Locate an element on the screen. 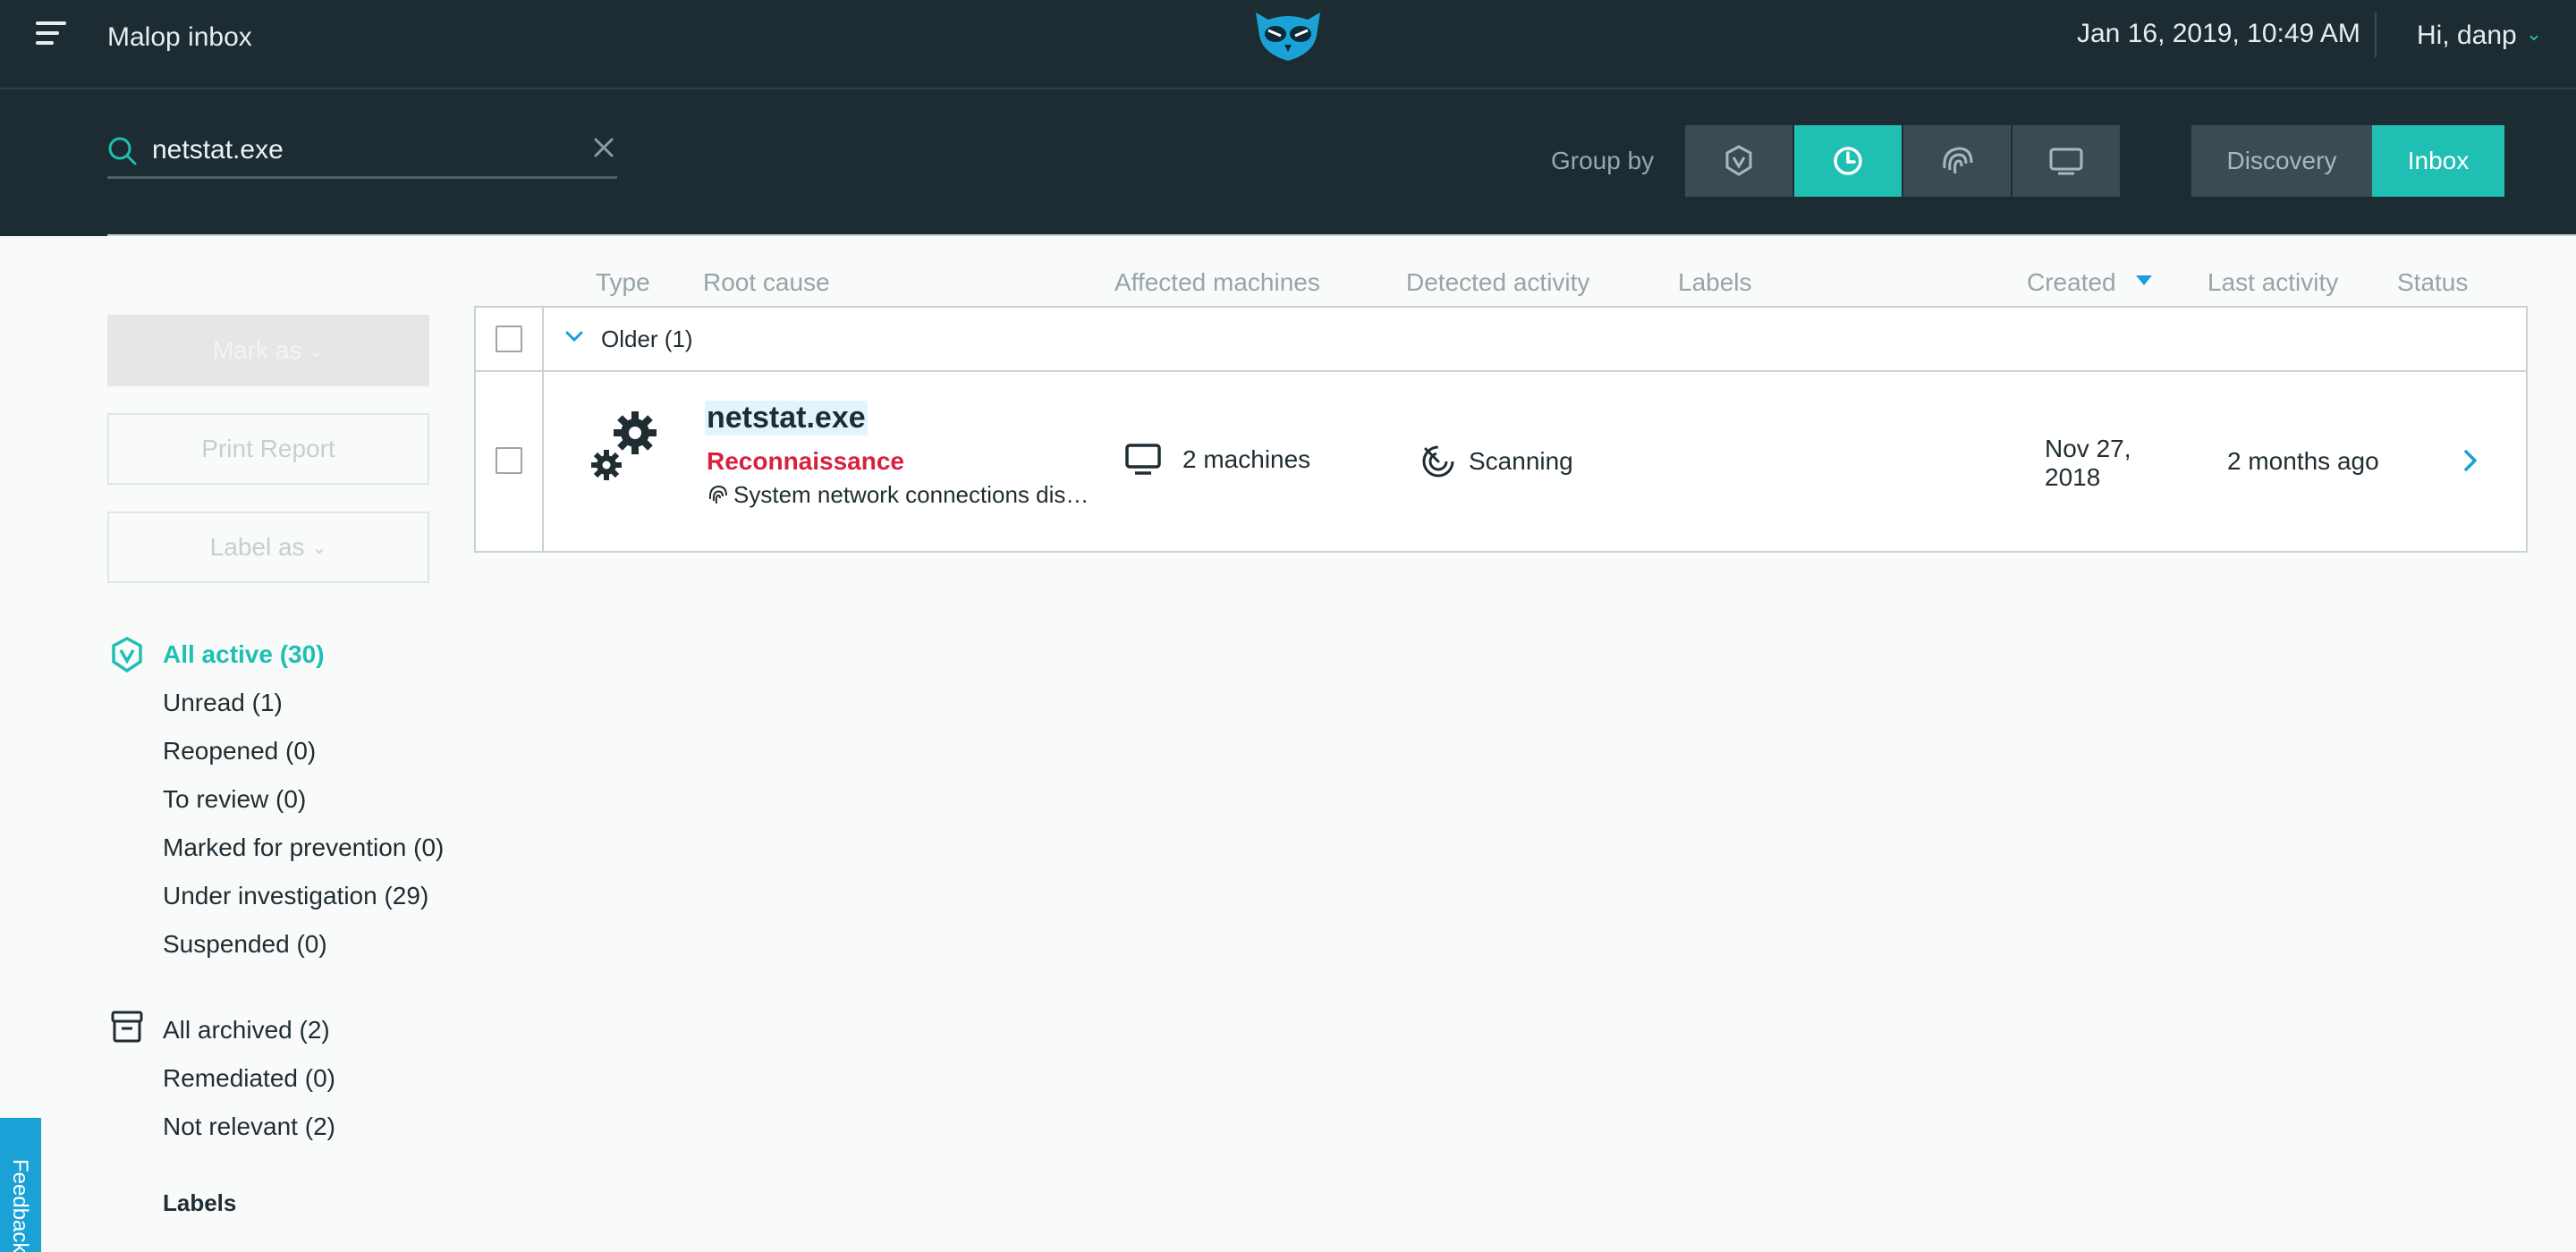  row-select-checkbox is located at coordinates (509, 461).